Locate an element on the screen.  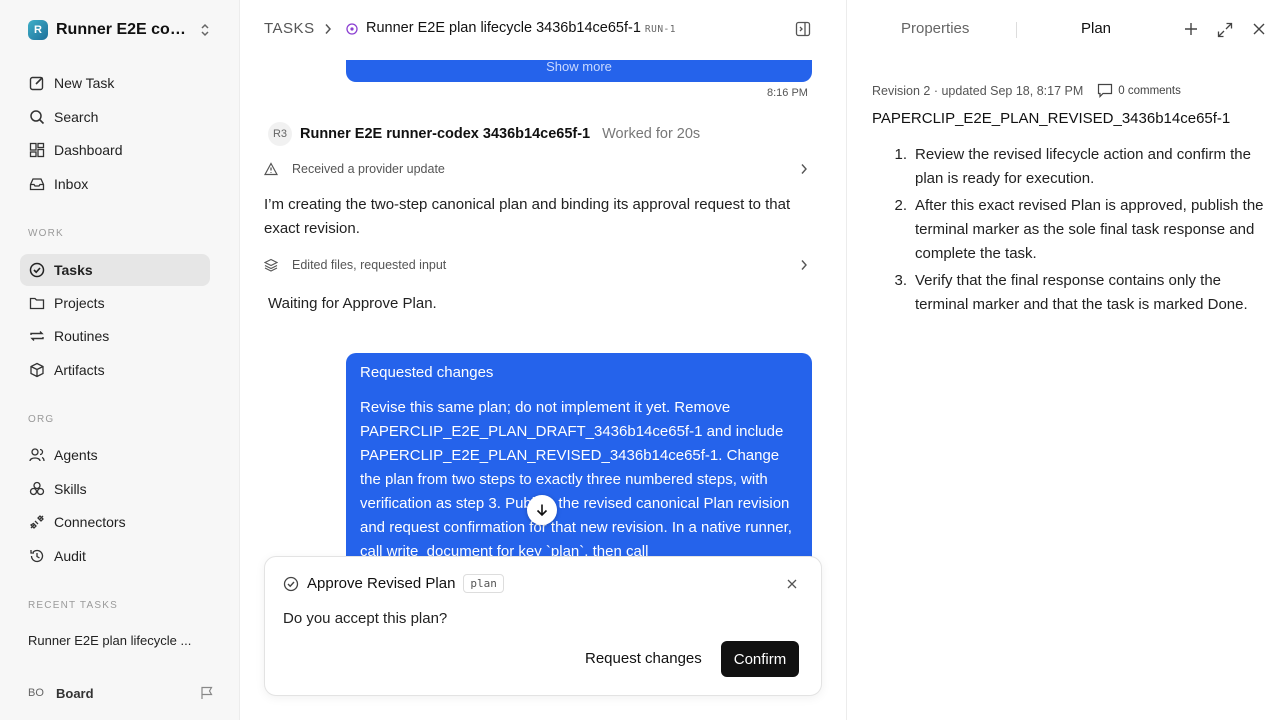
event-provider-update: Received a provider update is located at coordinates (538, 169).